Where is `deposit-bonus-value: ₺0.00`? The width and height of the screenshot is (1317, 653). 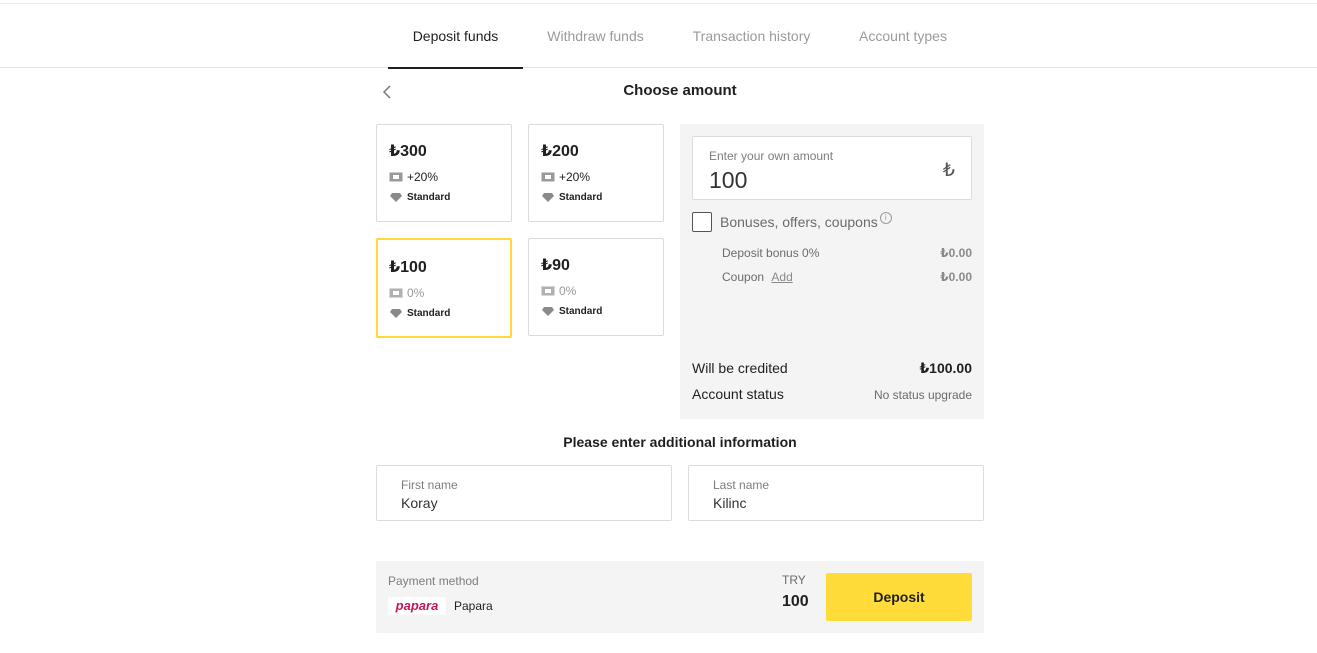 deposit-bonus-value: ₺0.00 is located at coordinates (956, 253).